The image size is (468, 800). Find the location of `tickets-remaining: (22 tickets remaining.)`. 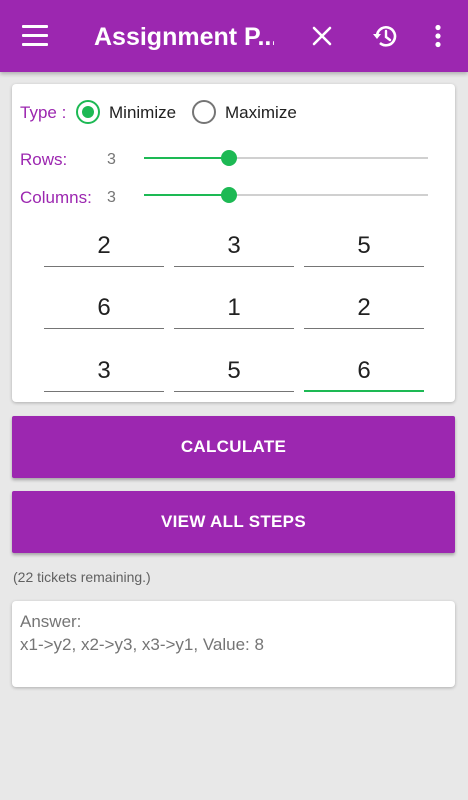

tickets-remaining: (22 tickets remaining.) is located at coordinates (82, 577).